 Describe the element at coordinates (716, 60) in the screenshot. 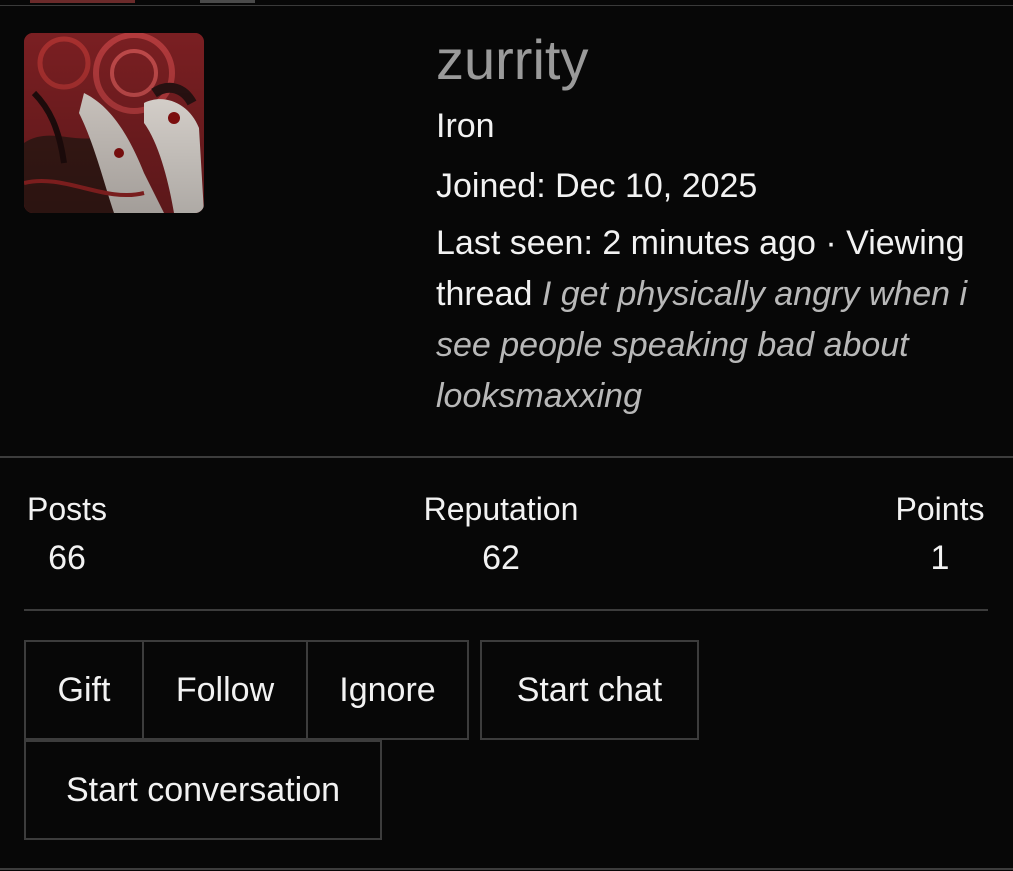

I see `username: zurrity` at that location.